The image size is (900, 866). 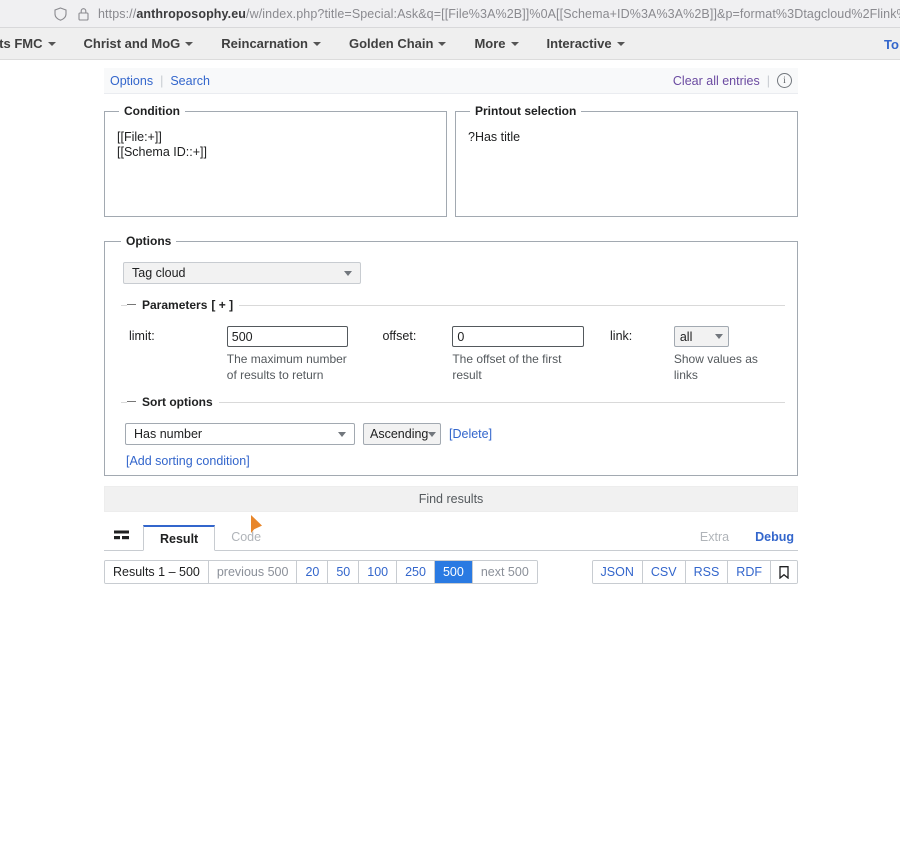 What do you see at coordinates (617, 572) in the screenshot?
I see `export-json-link: JSON` at bounding box center [617, 572].